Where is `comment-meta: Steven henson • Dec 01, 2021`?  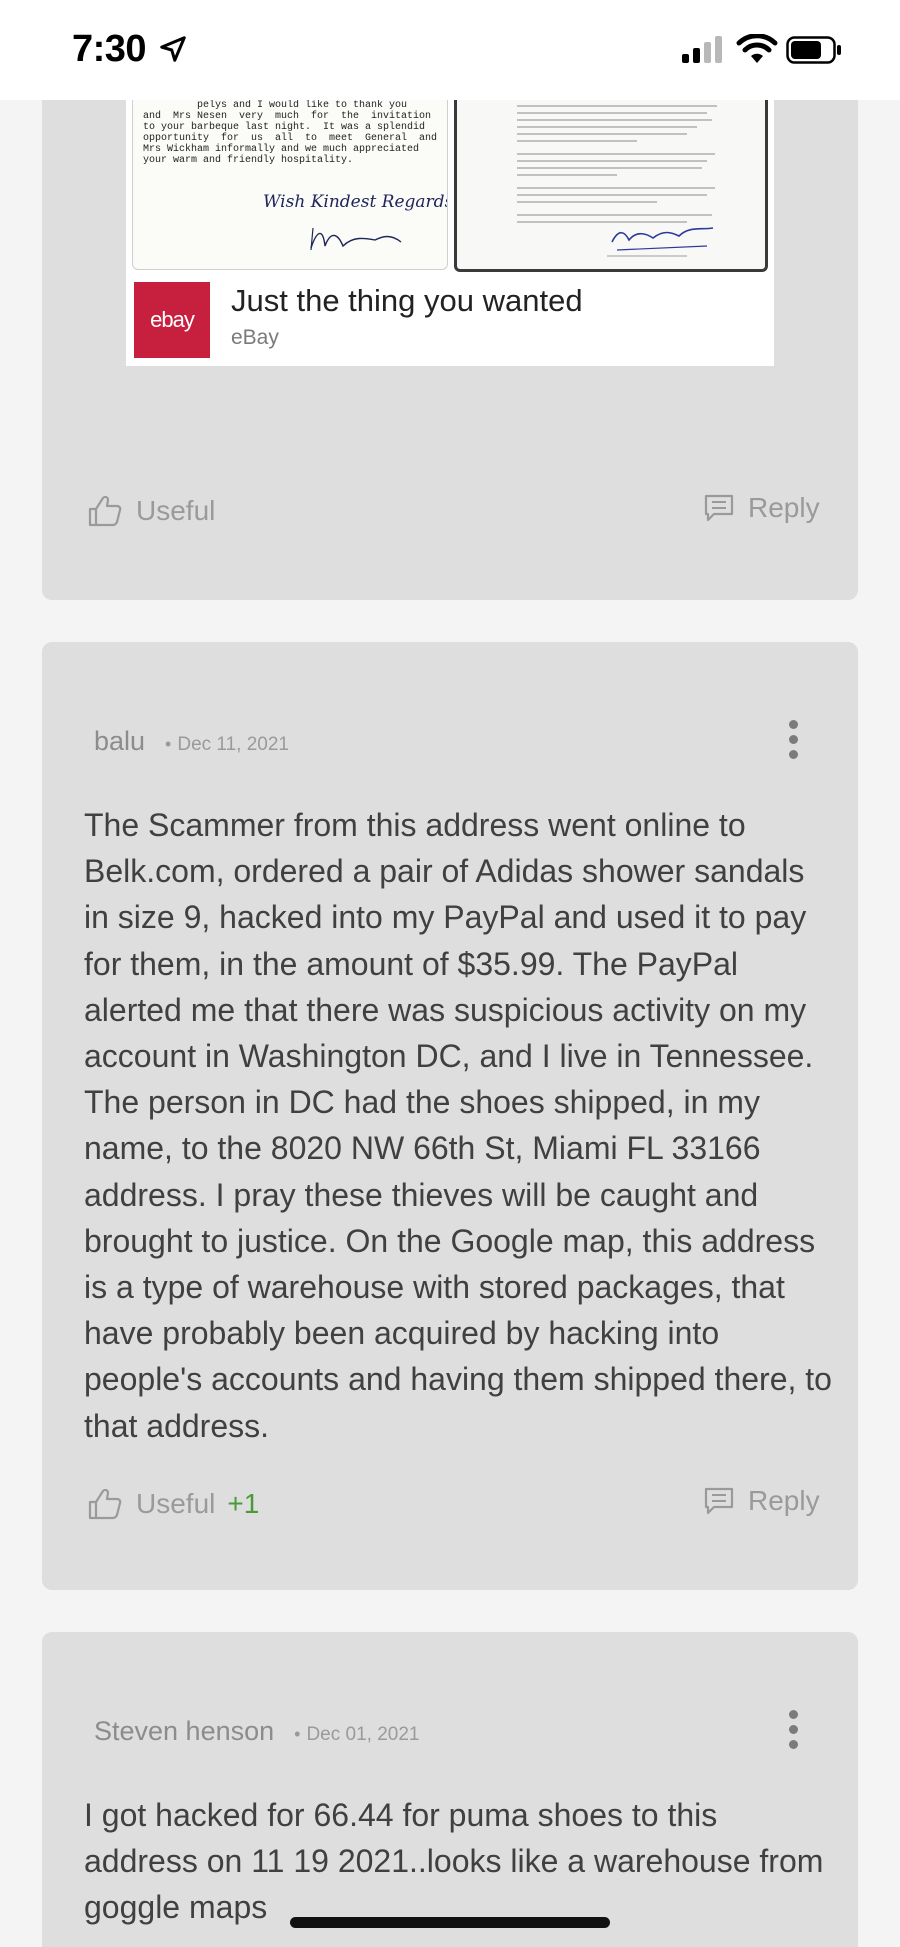
comment-meta: Steven henson • Dec 01, 2021 is located at coordinates (256, 1731).